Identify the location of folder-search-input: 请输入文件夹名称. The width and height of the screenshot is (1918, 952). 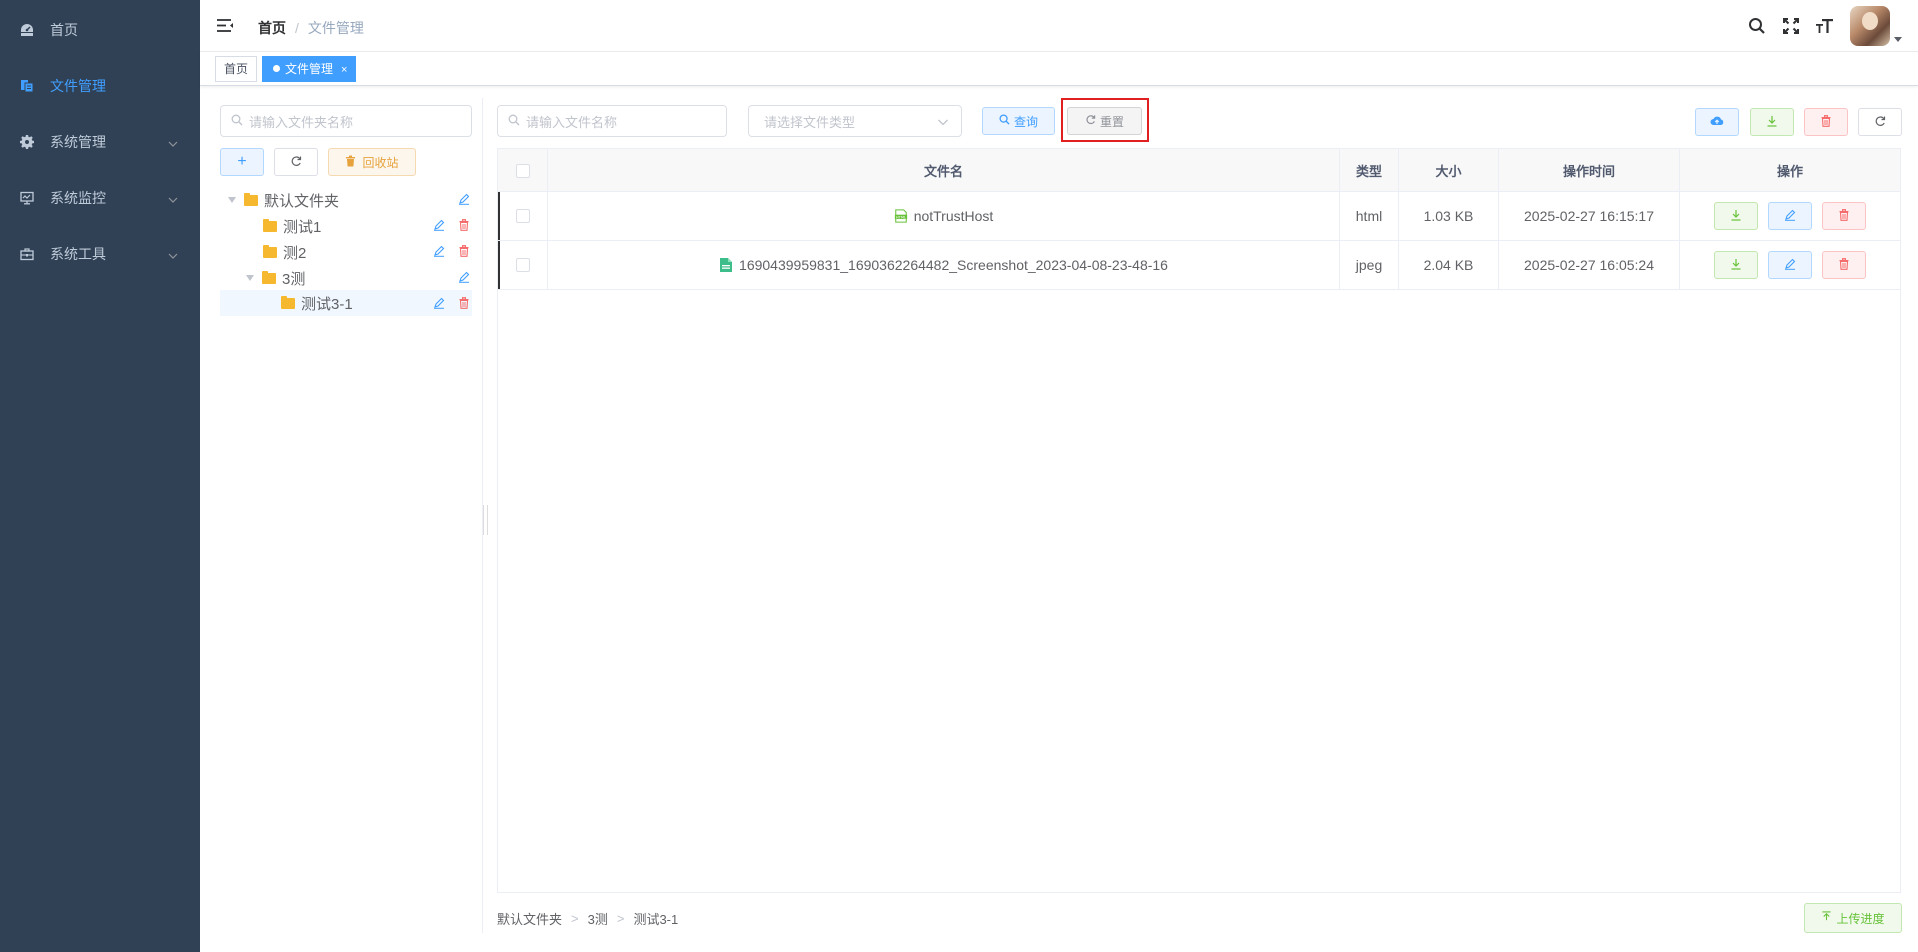
(346, 121).